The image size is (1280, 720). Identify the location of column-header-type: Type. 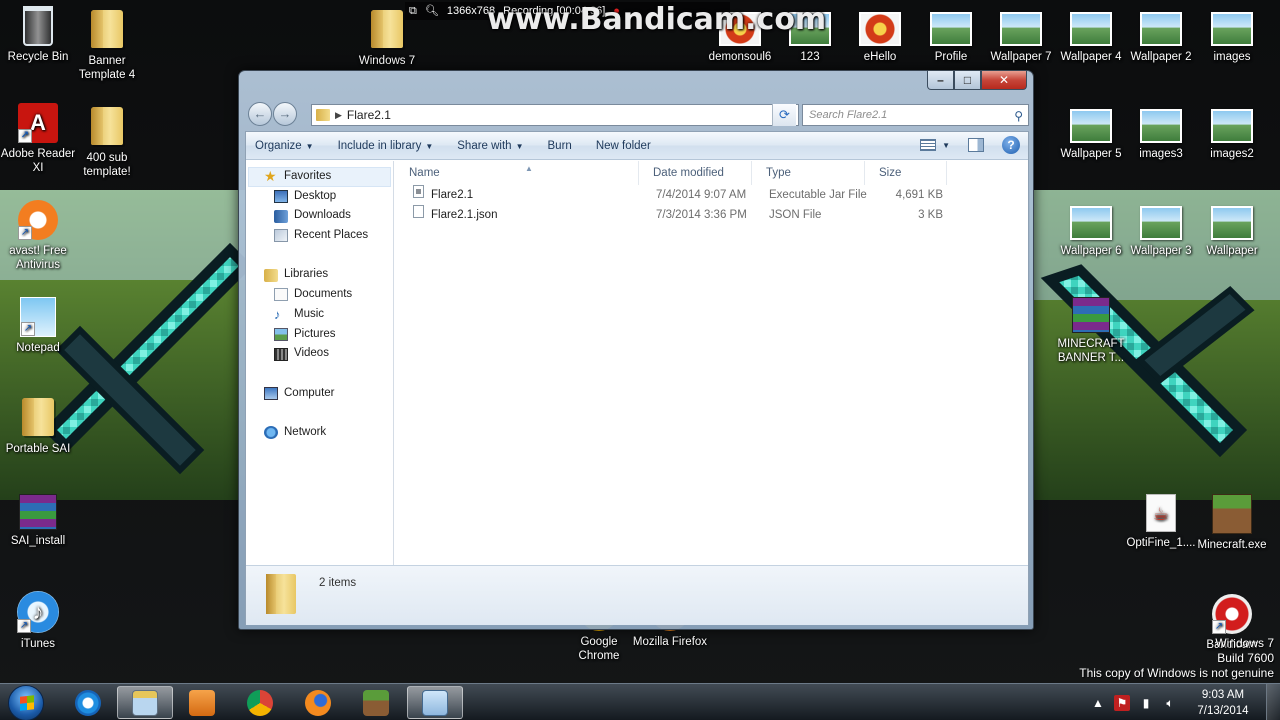
(808, 173).